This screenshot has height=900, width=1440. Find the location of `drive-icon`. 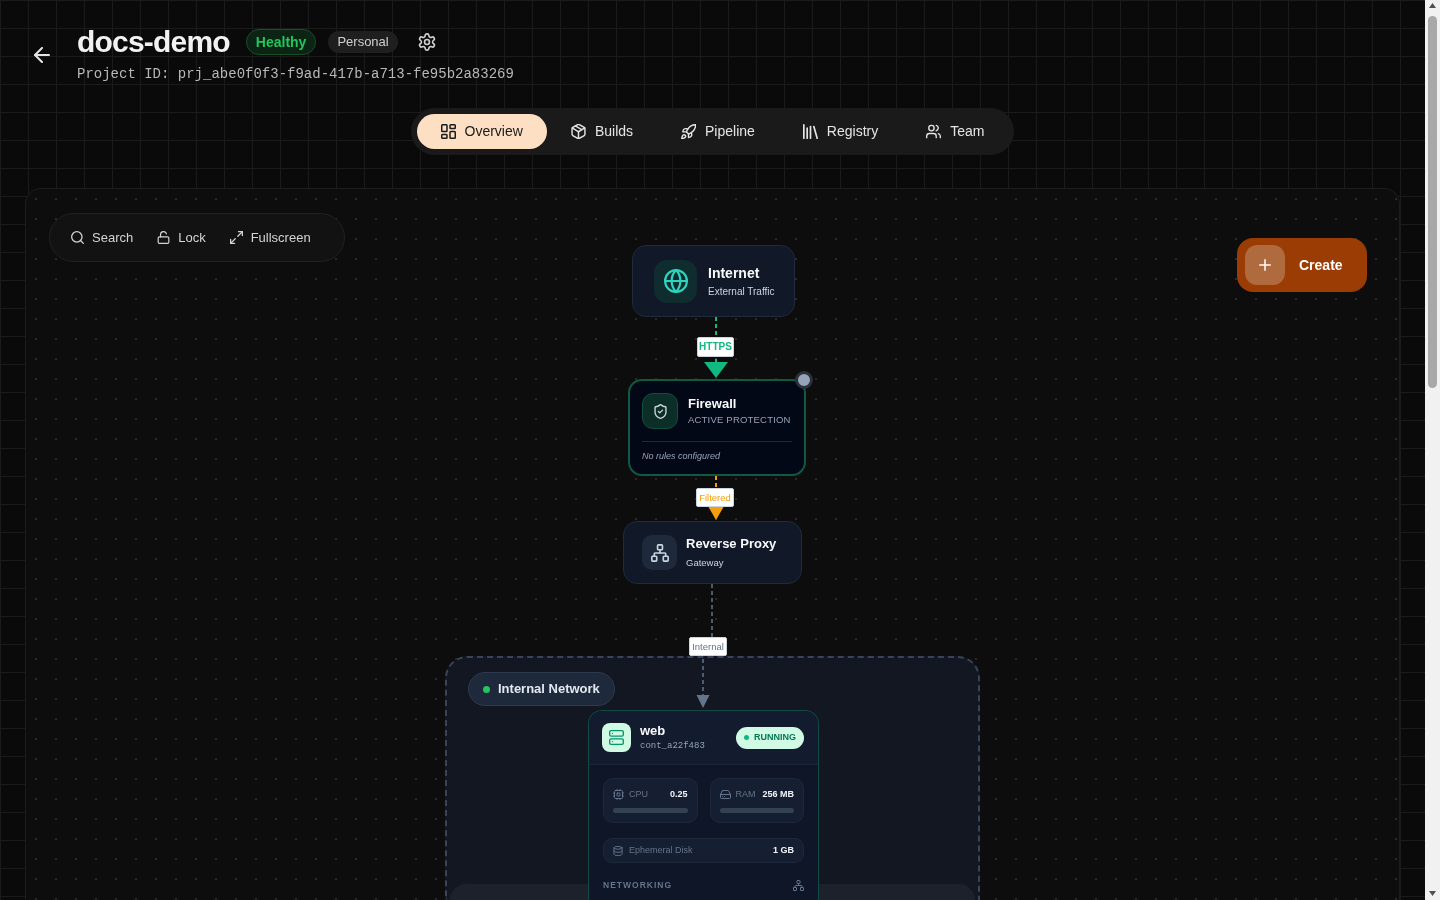

drive-icon is located at coordinates (725, 794).